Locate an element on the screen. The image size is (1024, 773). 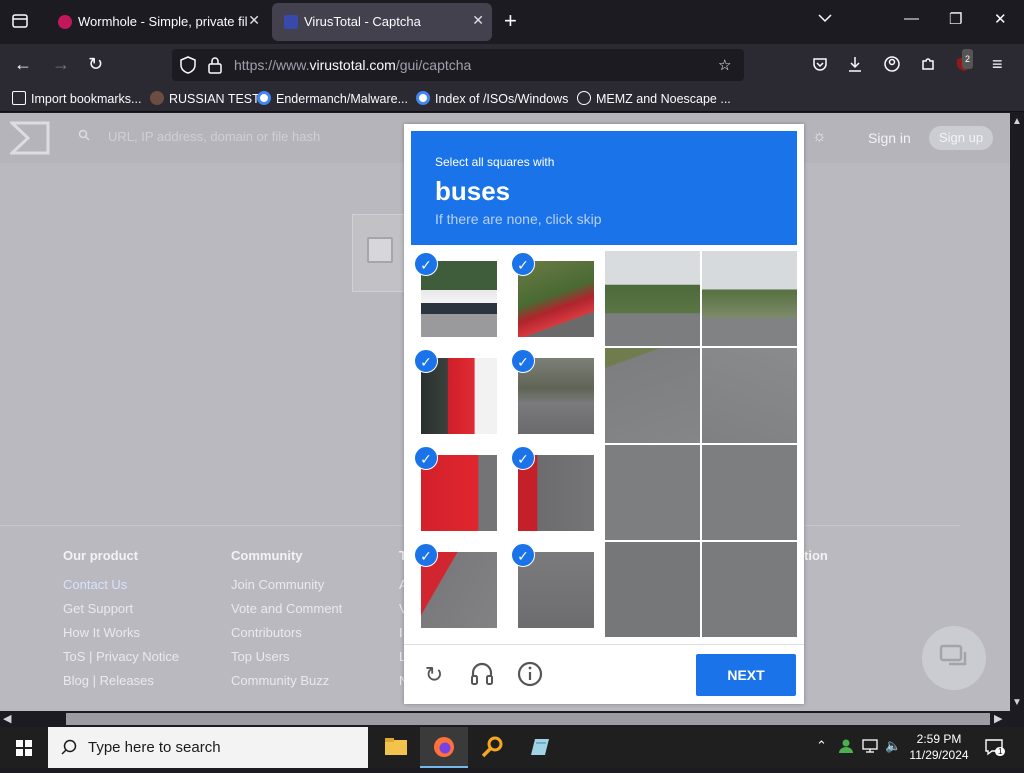
scroll-left-icon: ◀ is located at coordinates (7, 718).